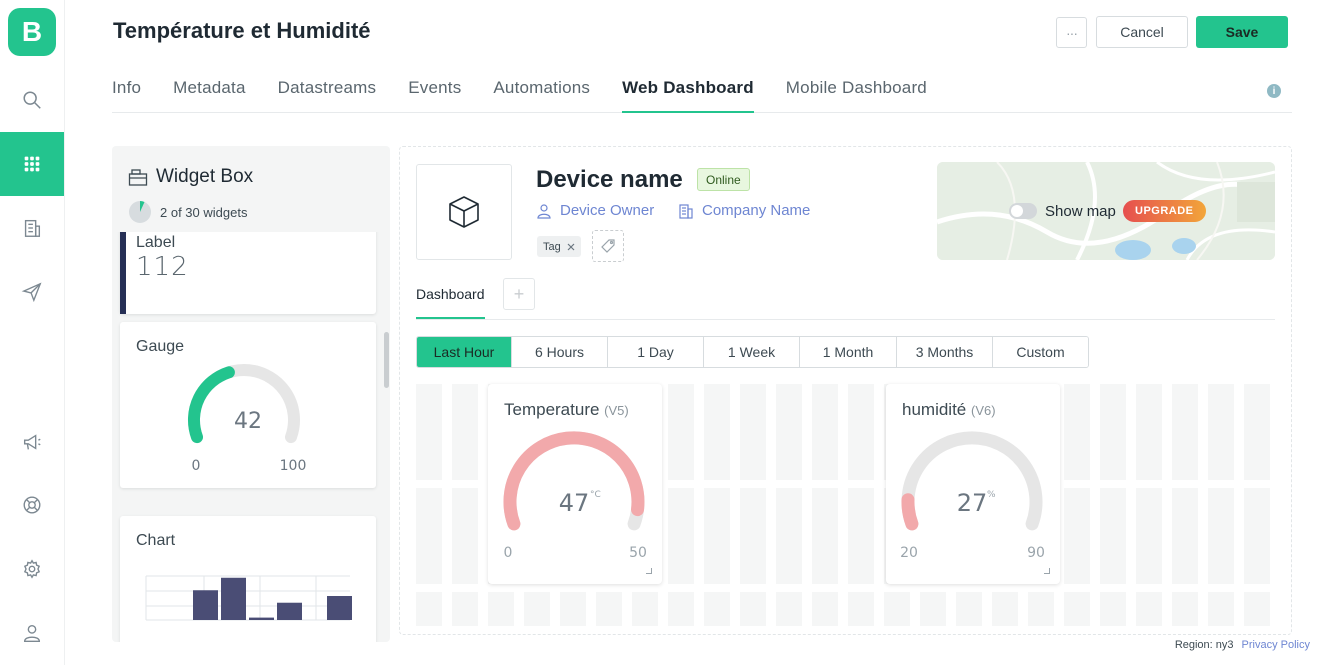 This screenshot has width=1326, height=665. I want to click on add-tag-button, so click(608, 246).